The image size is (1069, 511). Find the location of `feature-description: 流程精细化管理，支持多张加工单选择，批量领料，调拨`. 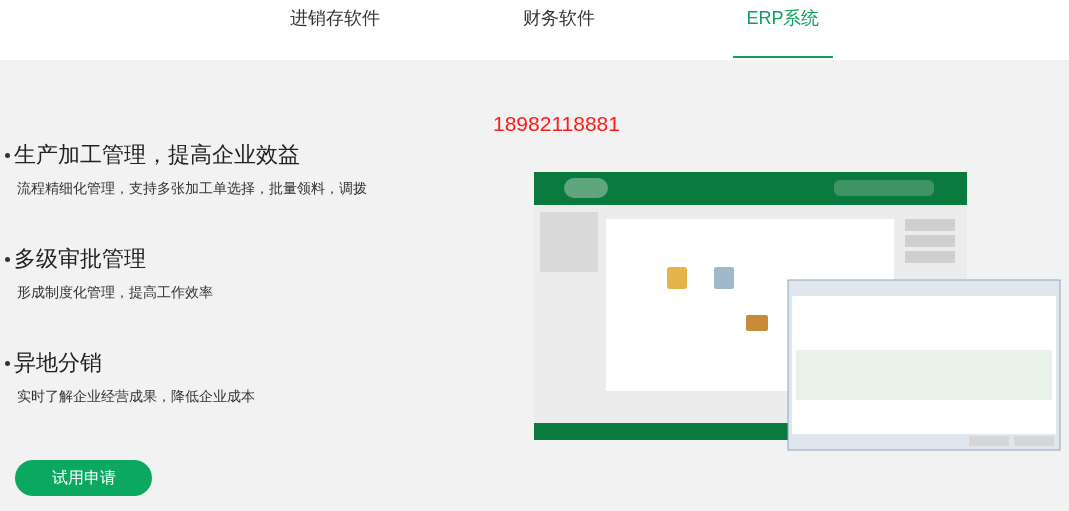

feature-description: 流程精细化管理，支持多张加工单选择，批量领料，调拨 is located at coordinates (192, 188).